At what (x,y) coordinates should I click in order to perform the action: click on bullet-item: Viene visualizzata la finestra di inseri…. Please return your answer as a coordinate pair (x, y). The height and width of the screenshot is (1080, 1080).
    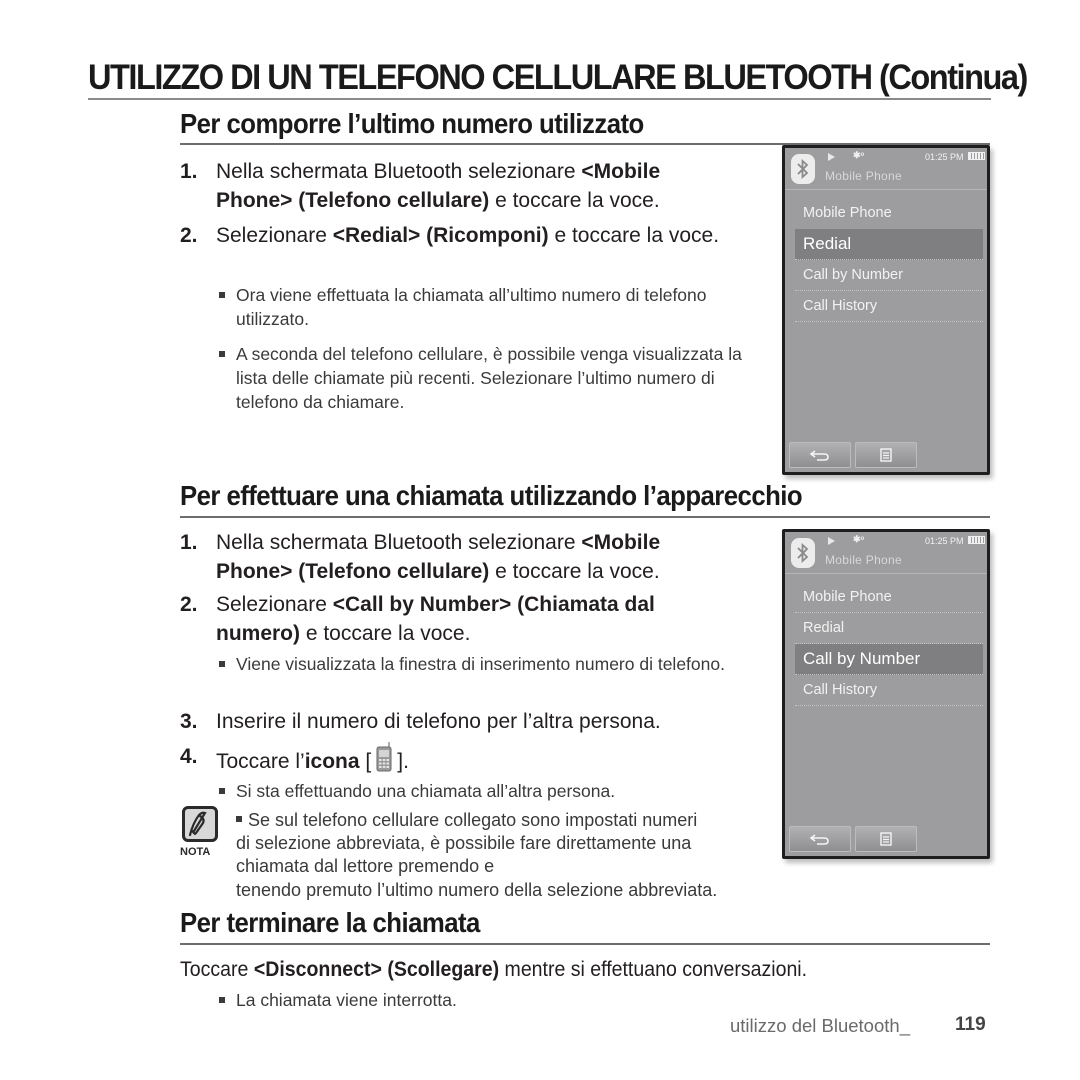
    Looking at the image, I should click on (486, 664).